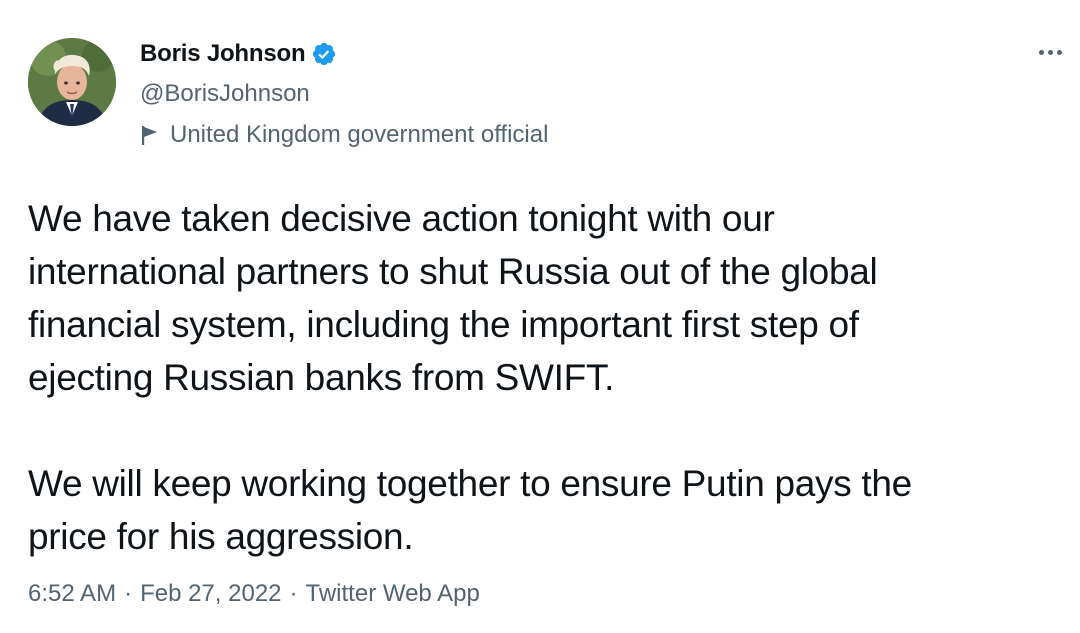  Describe the element at coordinates (359, 134) in the screenshot. I see `government-label-text: United Kingdom government official` at that location.